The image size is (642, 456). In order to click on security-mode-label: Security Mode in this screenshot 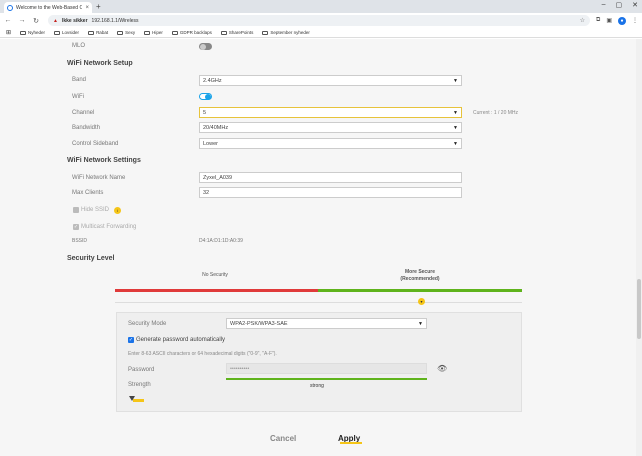, I will do `click(147, 324)`.